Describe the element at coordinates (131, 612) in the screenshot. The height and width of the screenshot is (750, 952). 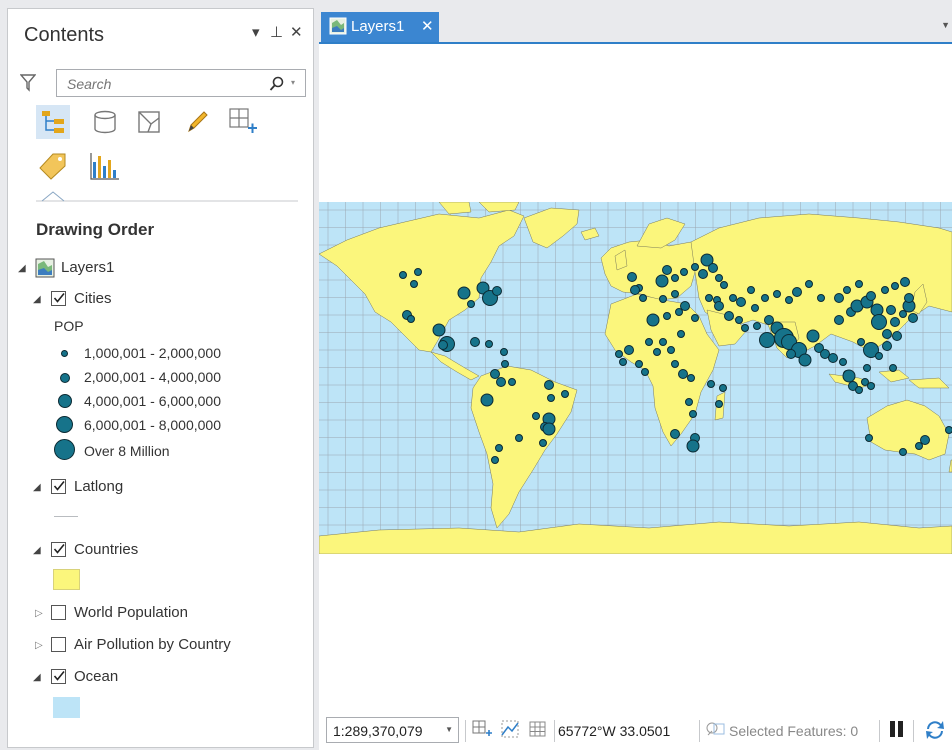
I see `layer-name-world-population: World Population` at that location.